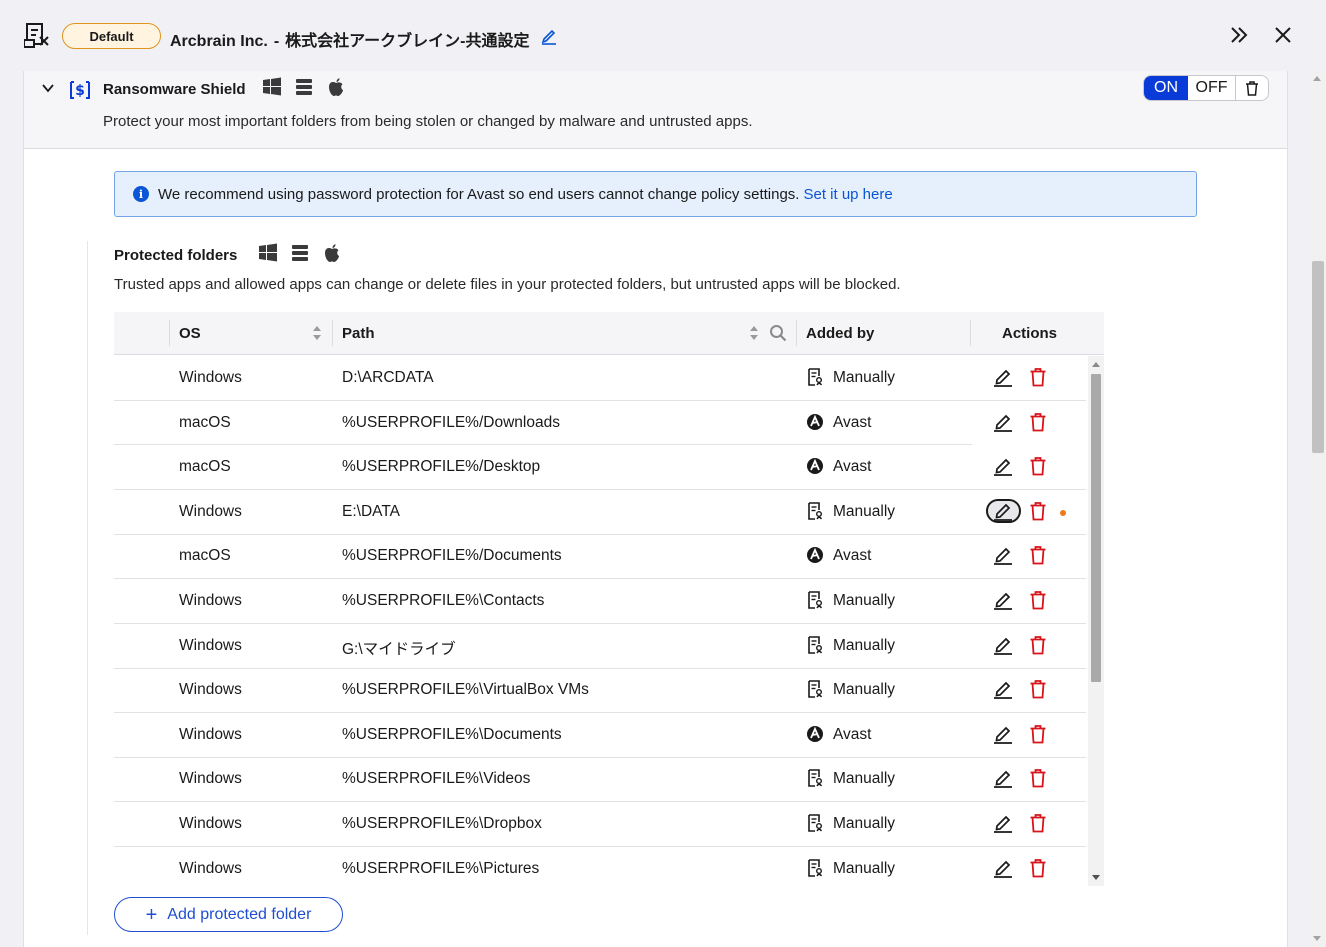 Image resolution: width=1326 pixels, height=947 pixels. I want to click on double-chevron-right-icon, so click(1239, 35).